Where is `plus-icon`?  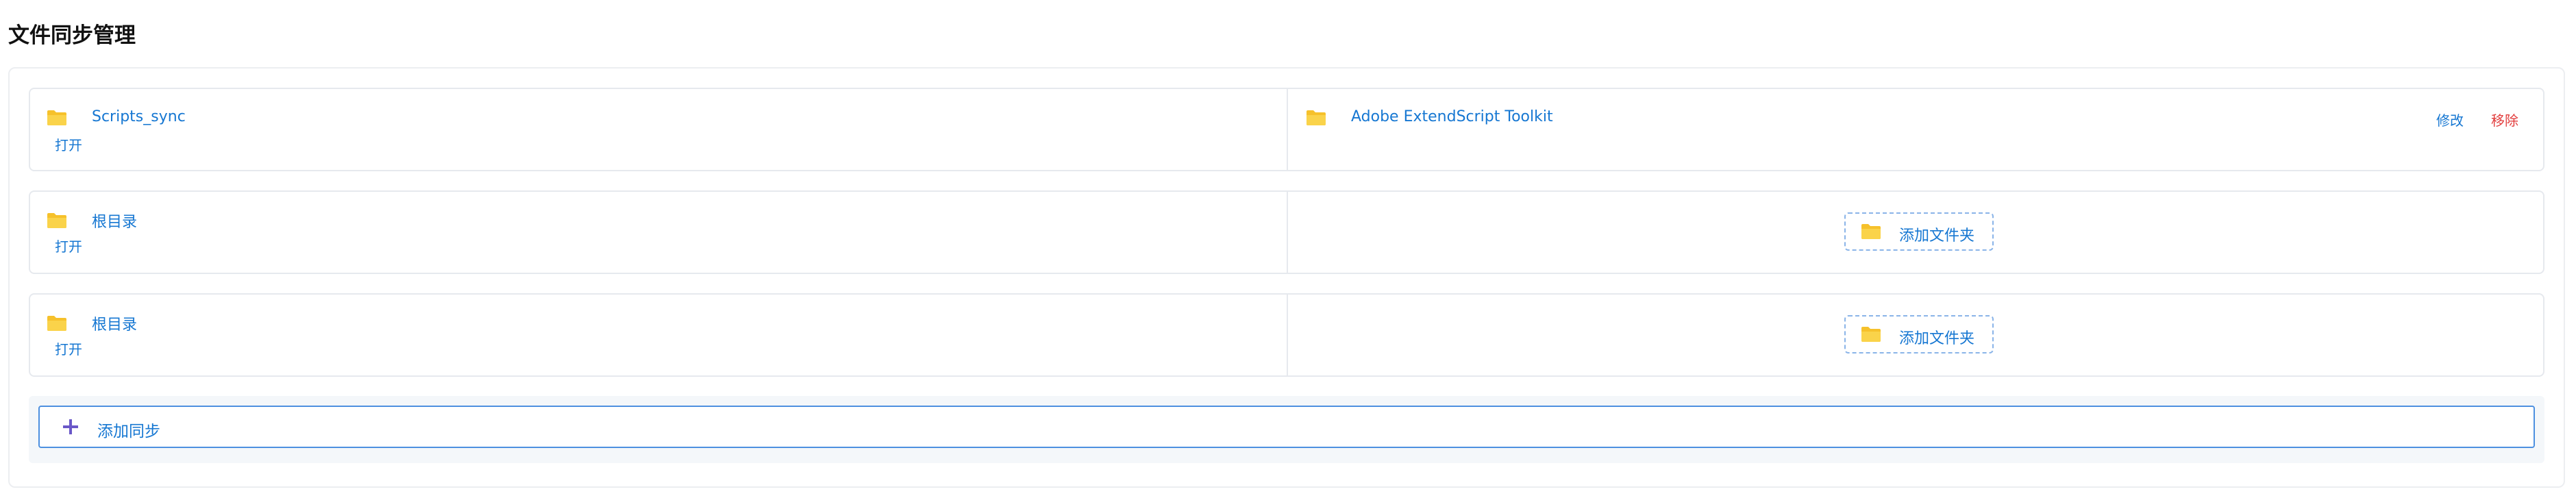 plus-icon is located at coordinates (70, 427).